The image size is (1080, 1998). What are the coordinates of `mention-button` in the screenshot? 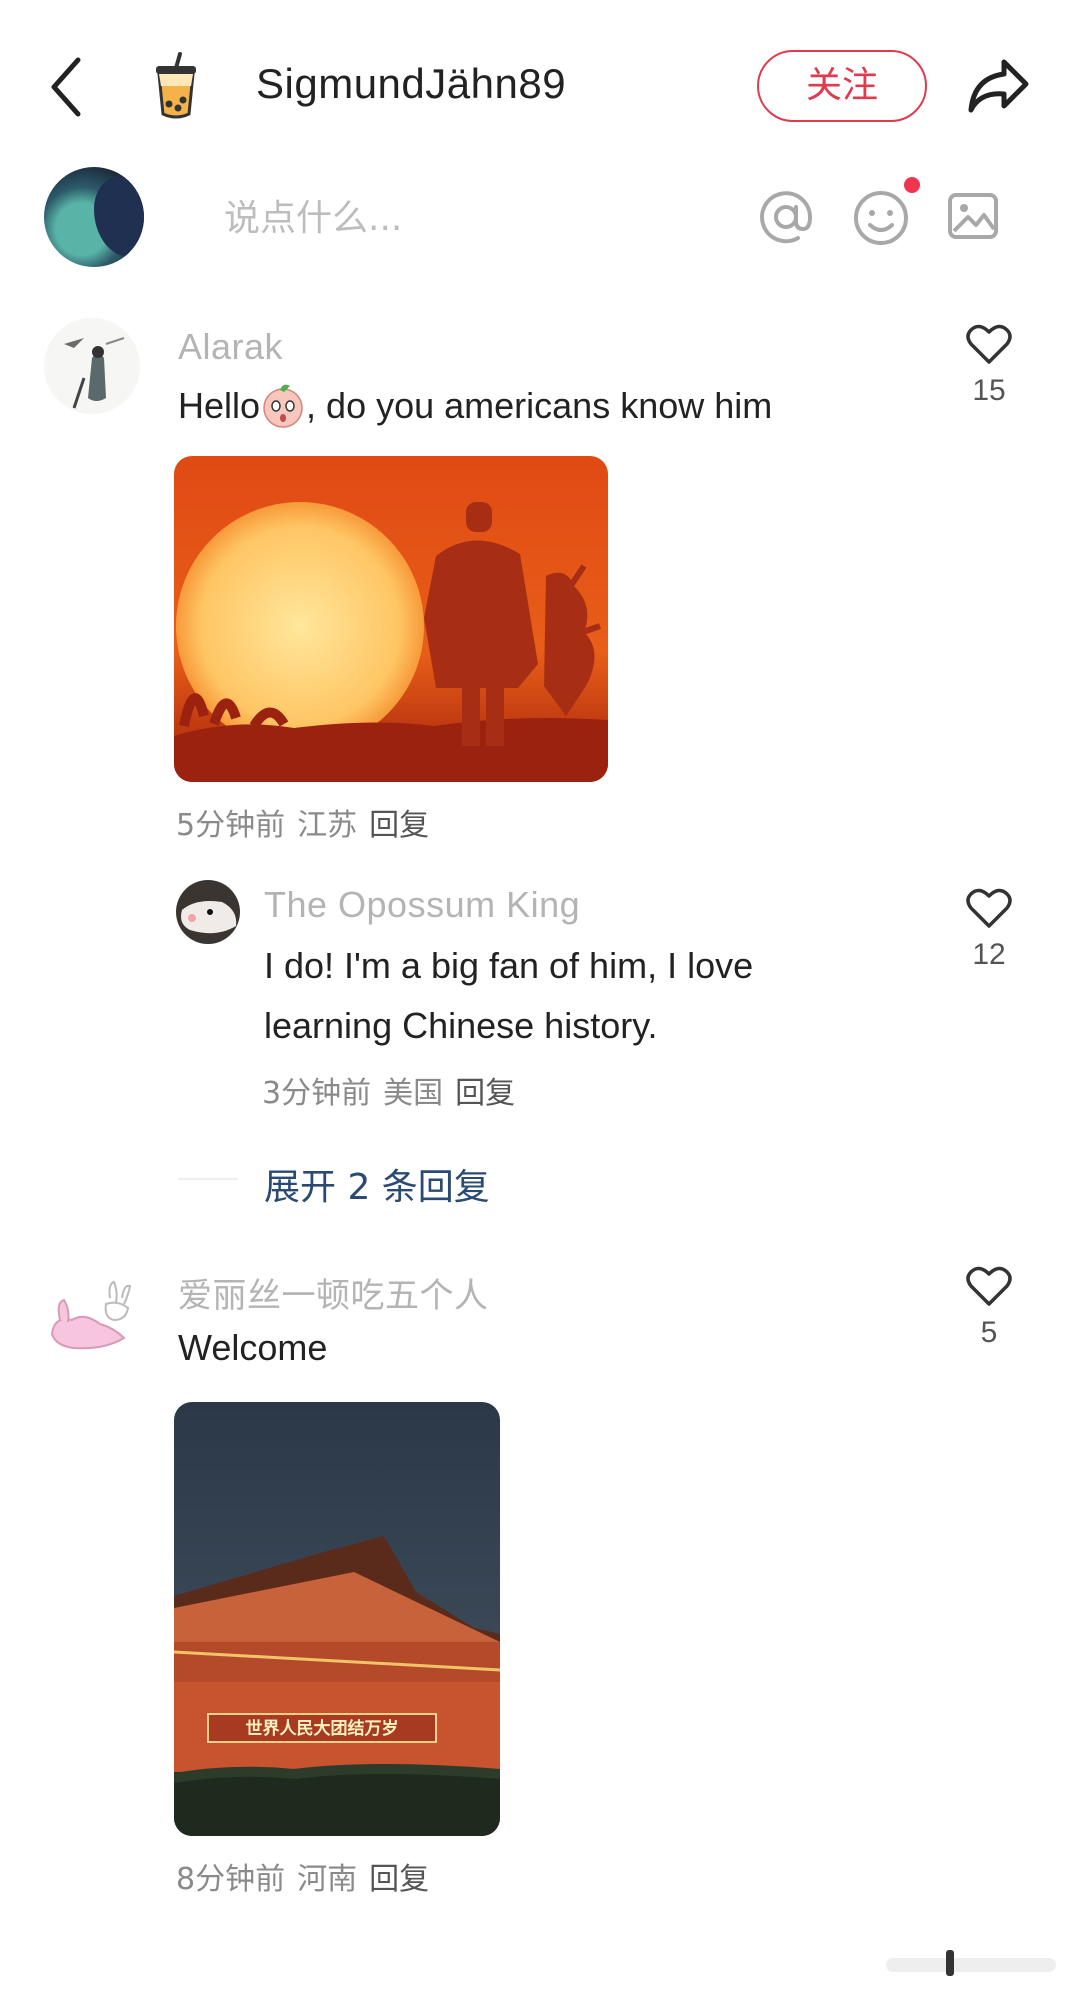 It's located at (786, 217).